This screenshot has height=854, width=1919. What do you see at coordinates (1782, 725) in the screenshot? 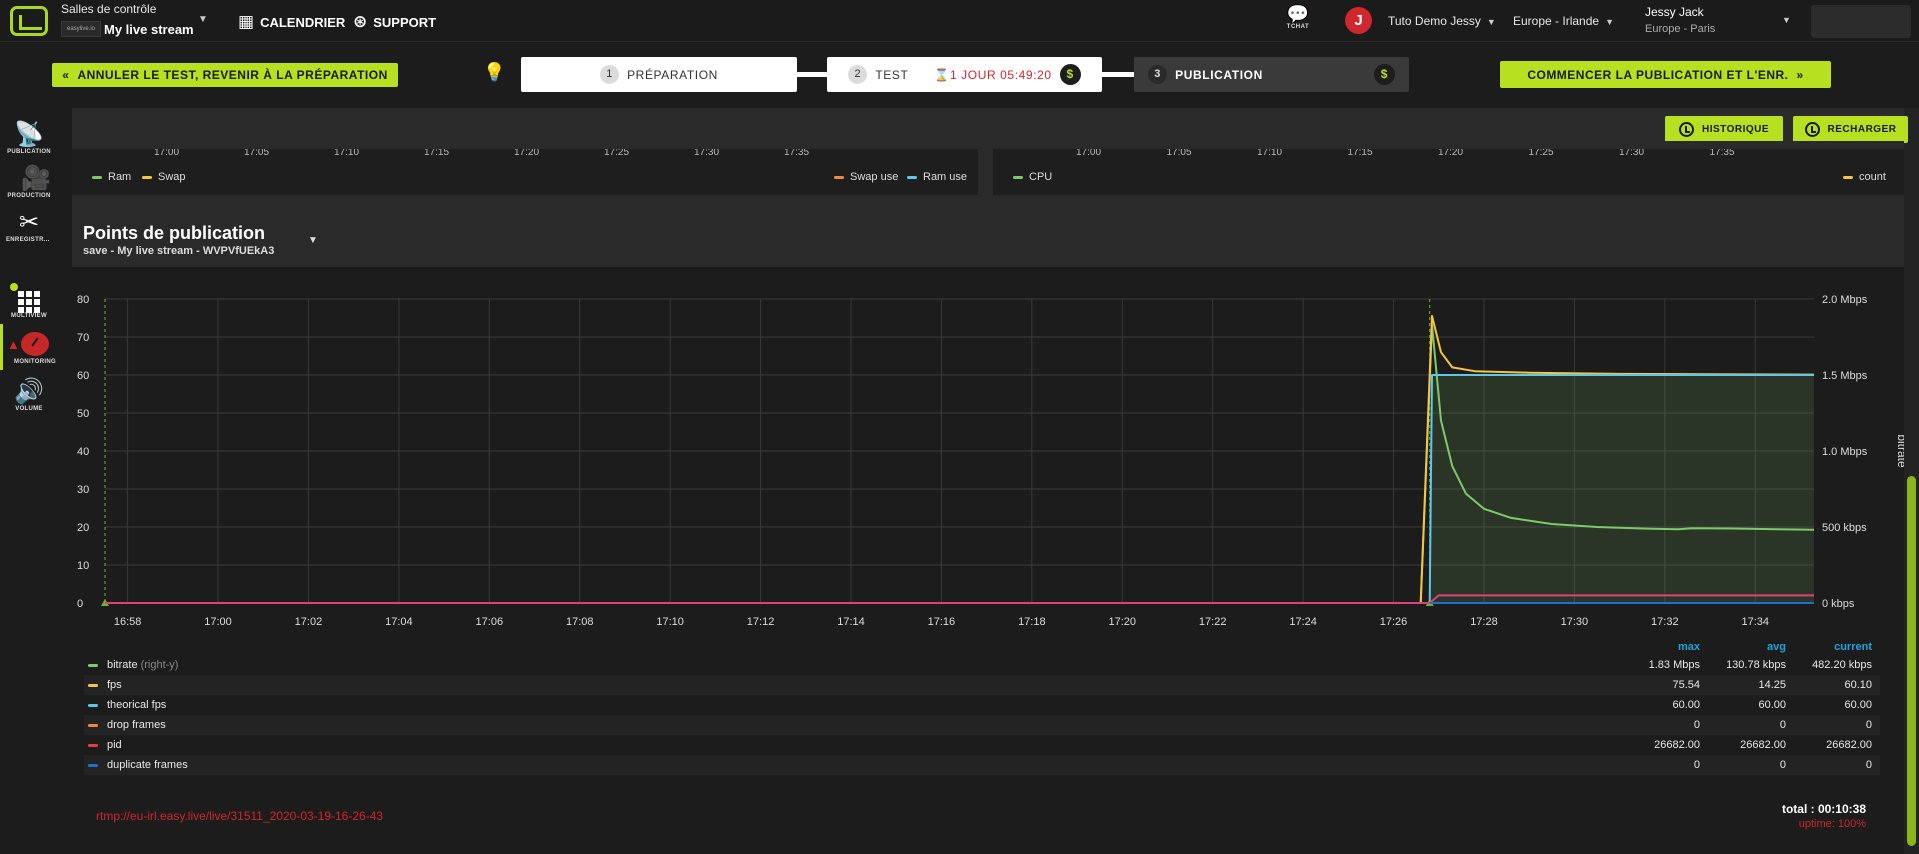
I see `stat-avg: 0` at bounding box center [1782, 725].